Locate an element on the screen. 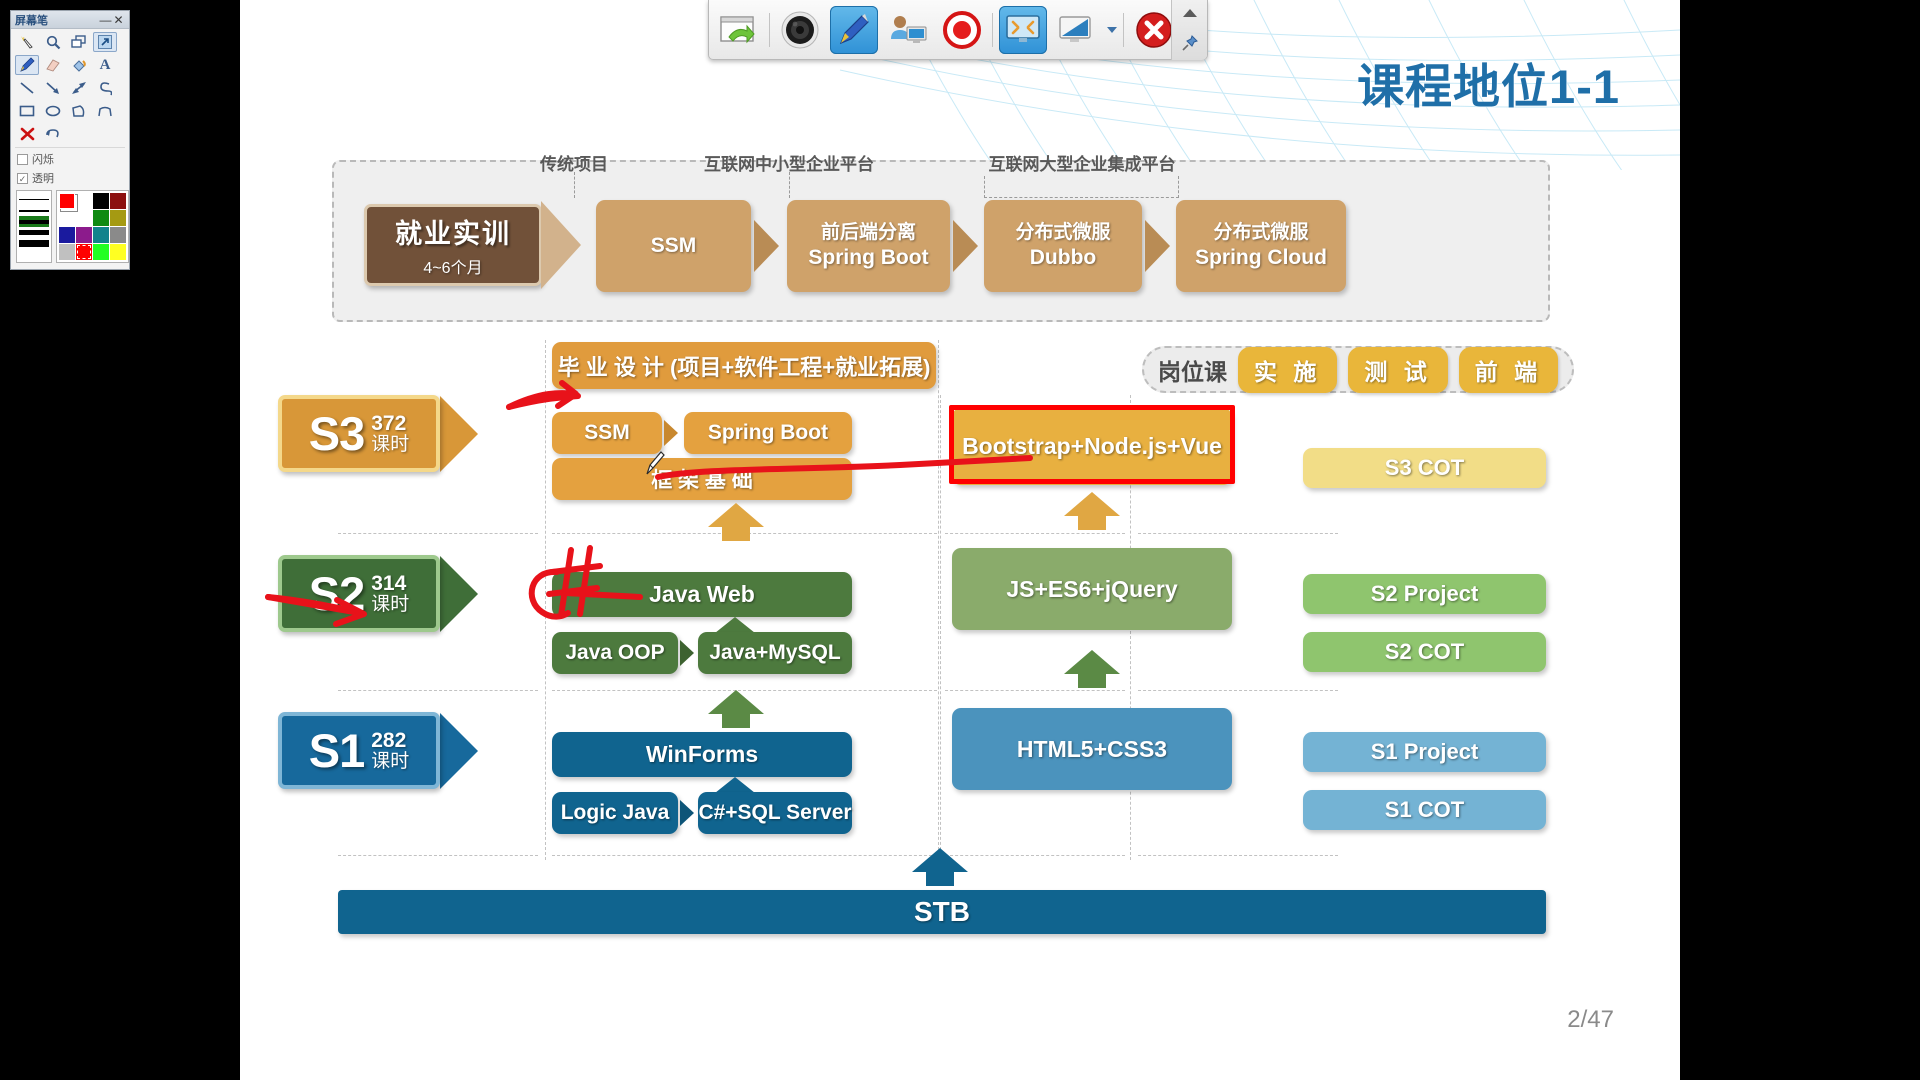 This screenshot has width=1920, height=1080. blink-checkbox-box is located at coordinates (22, 159).